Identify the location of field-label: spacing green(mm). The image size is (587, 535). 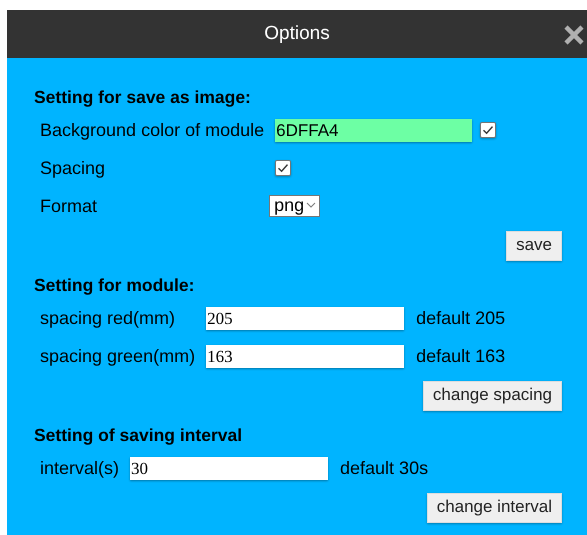
(118, 356).